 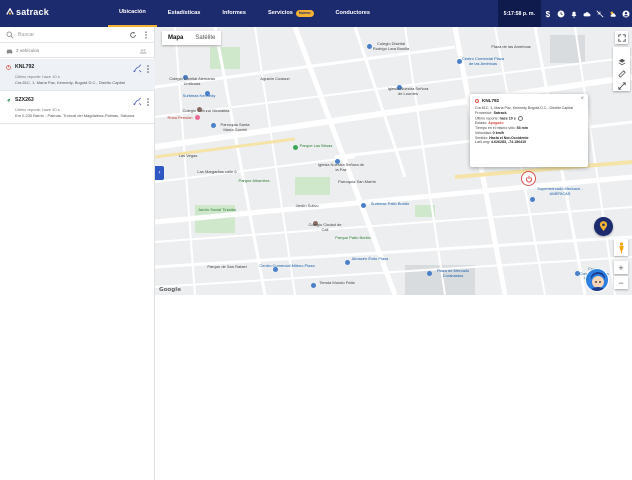 What do you see at coordinates (24, 100) in the screenshot?
I see `vehicle-plate: SZX263` at bounding box center [24, 100].